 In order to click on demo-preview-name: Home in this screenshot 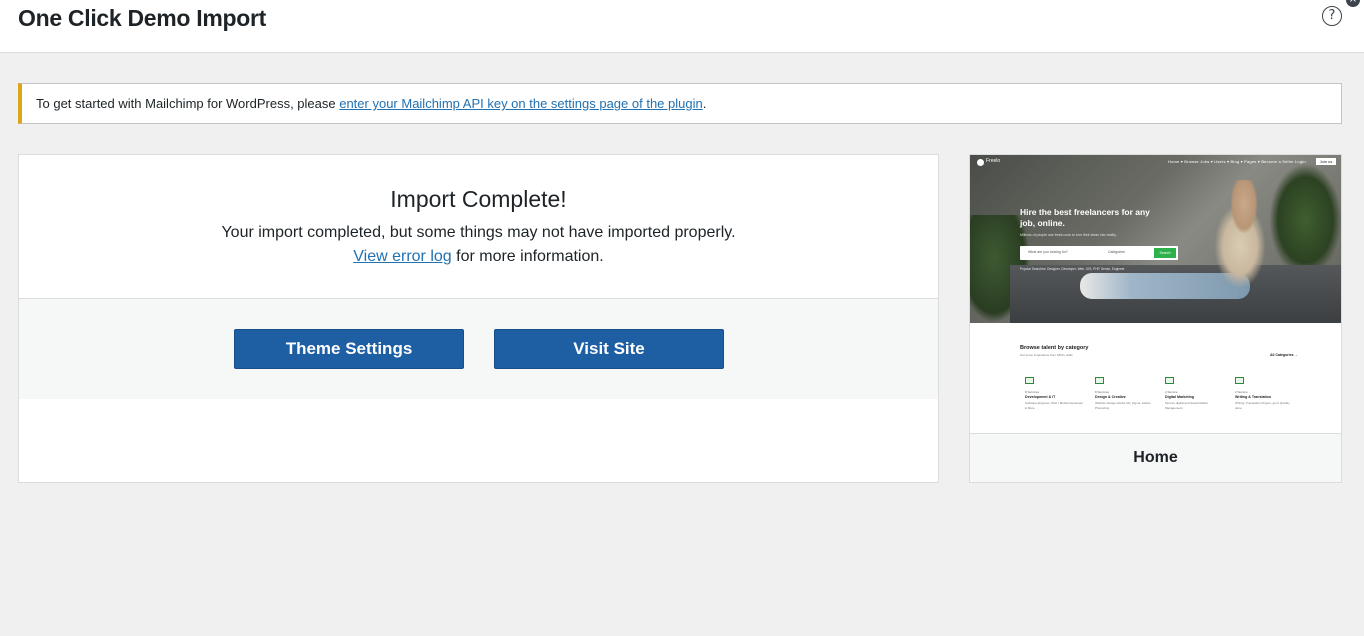, I will do `click(1155, 457)`.